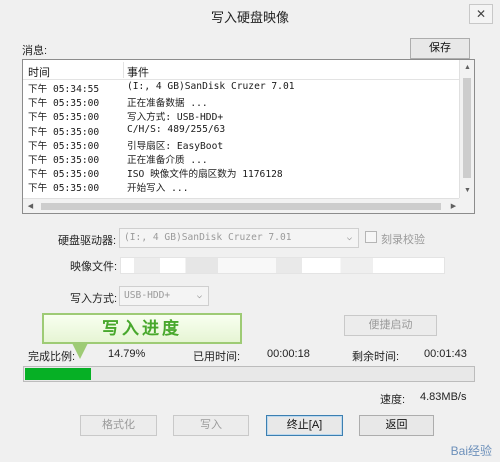 Image resolution: width=500 pixels, height=462 pixels. I want to click on elapsed-value: 00:00:18, so click(288, 354).